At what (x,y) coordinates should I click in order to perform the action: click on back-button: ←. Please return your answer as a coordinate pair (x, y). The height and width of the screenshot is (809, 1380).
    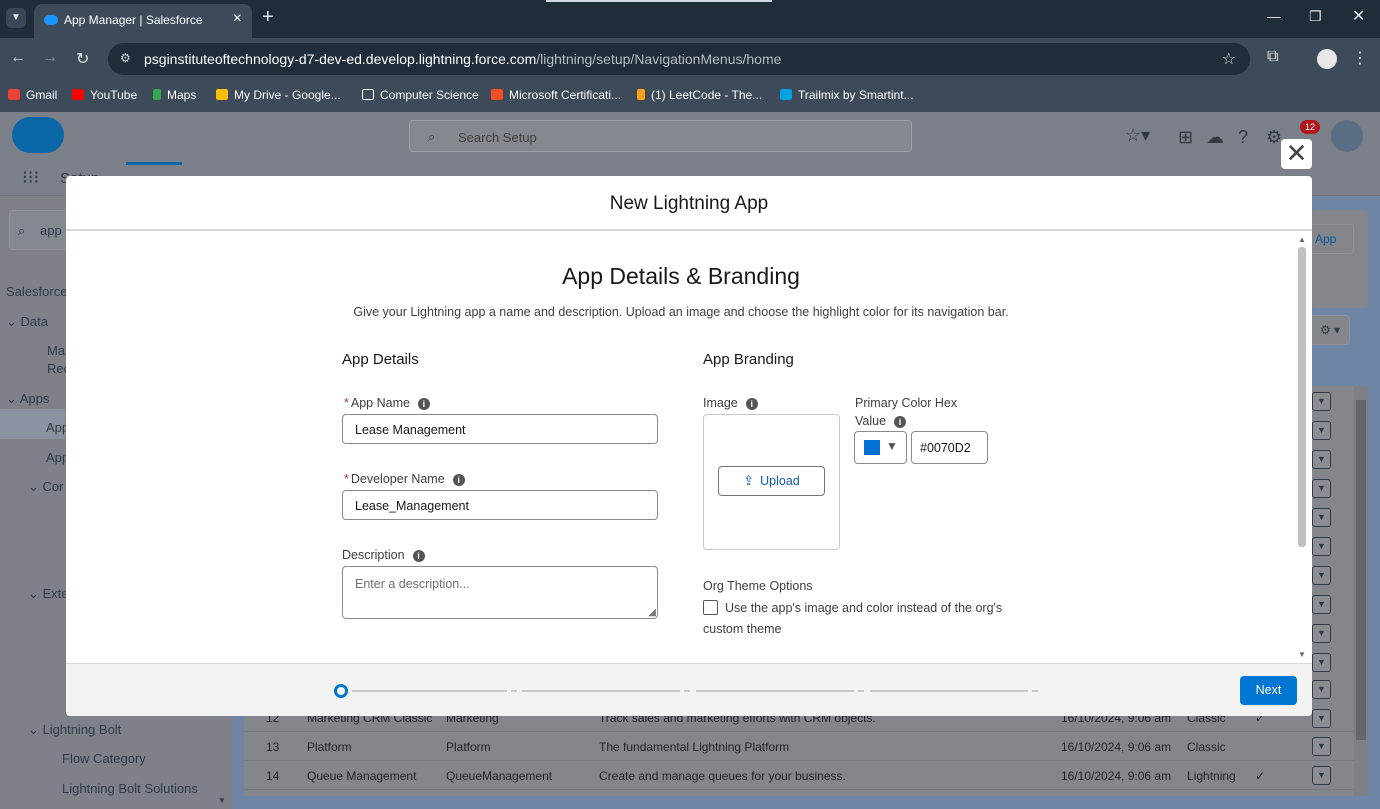
    Looking at the image, I should click on (18, 58).